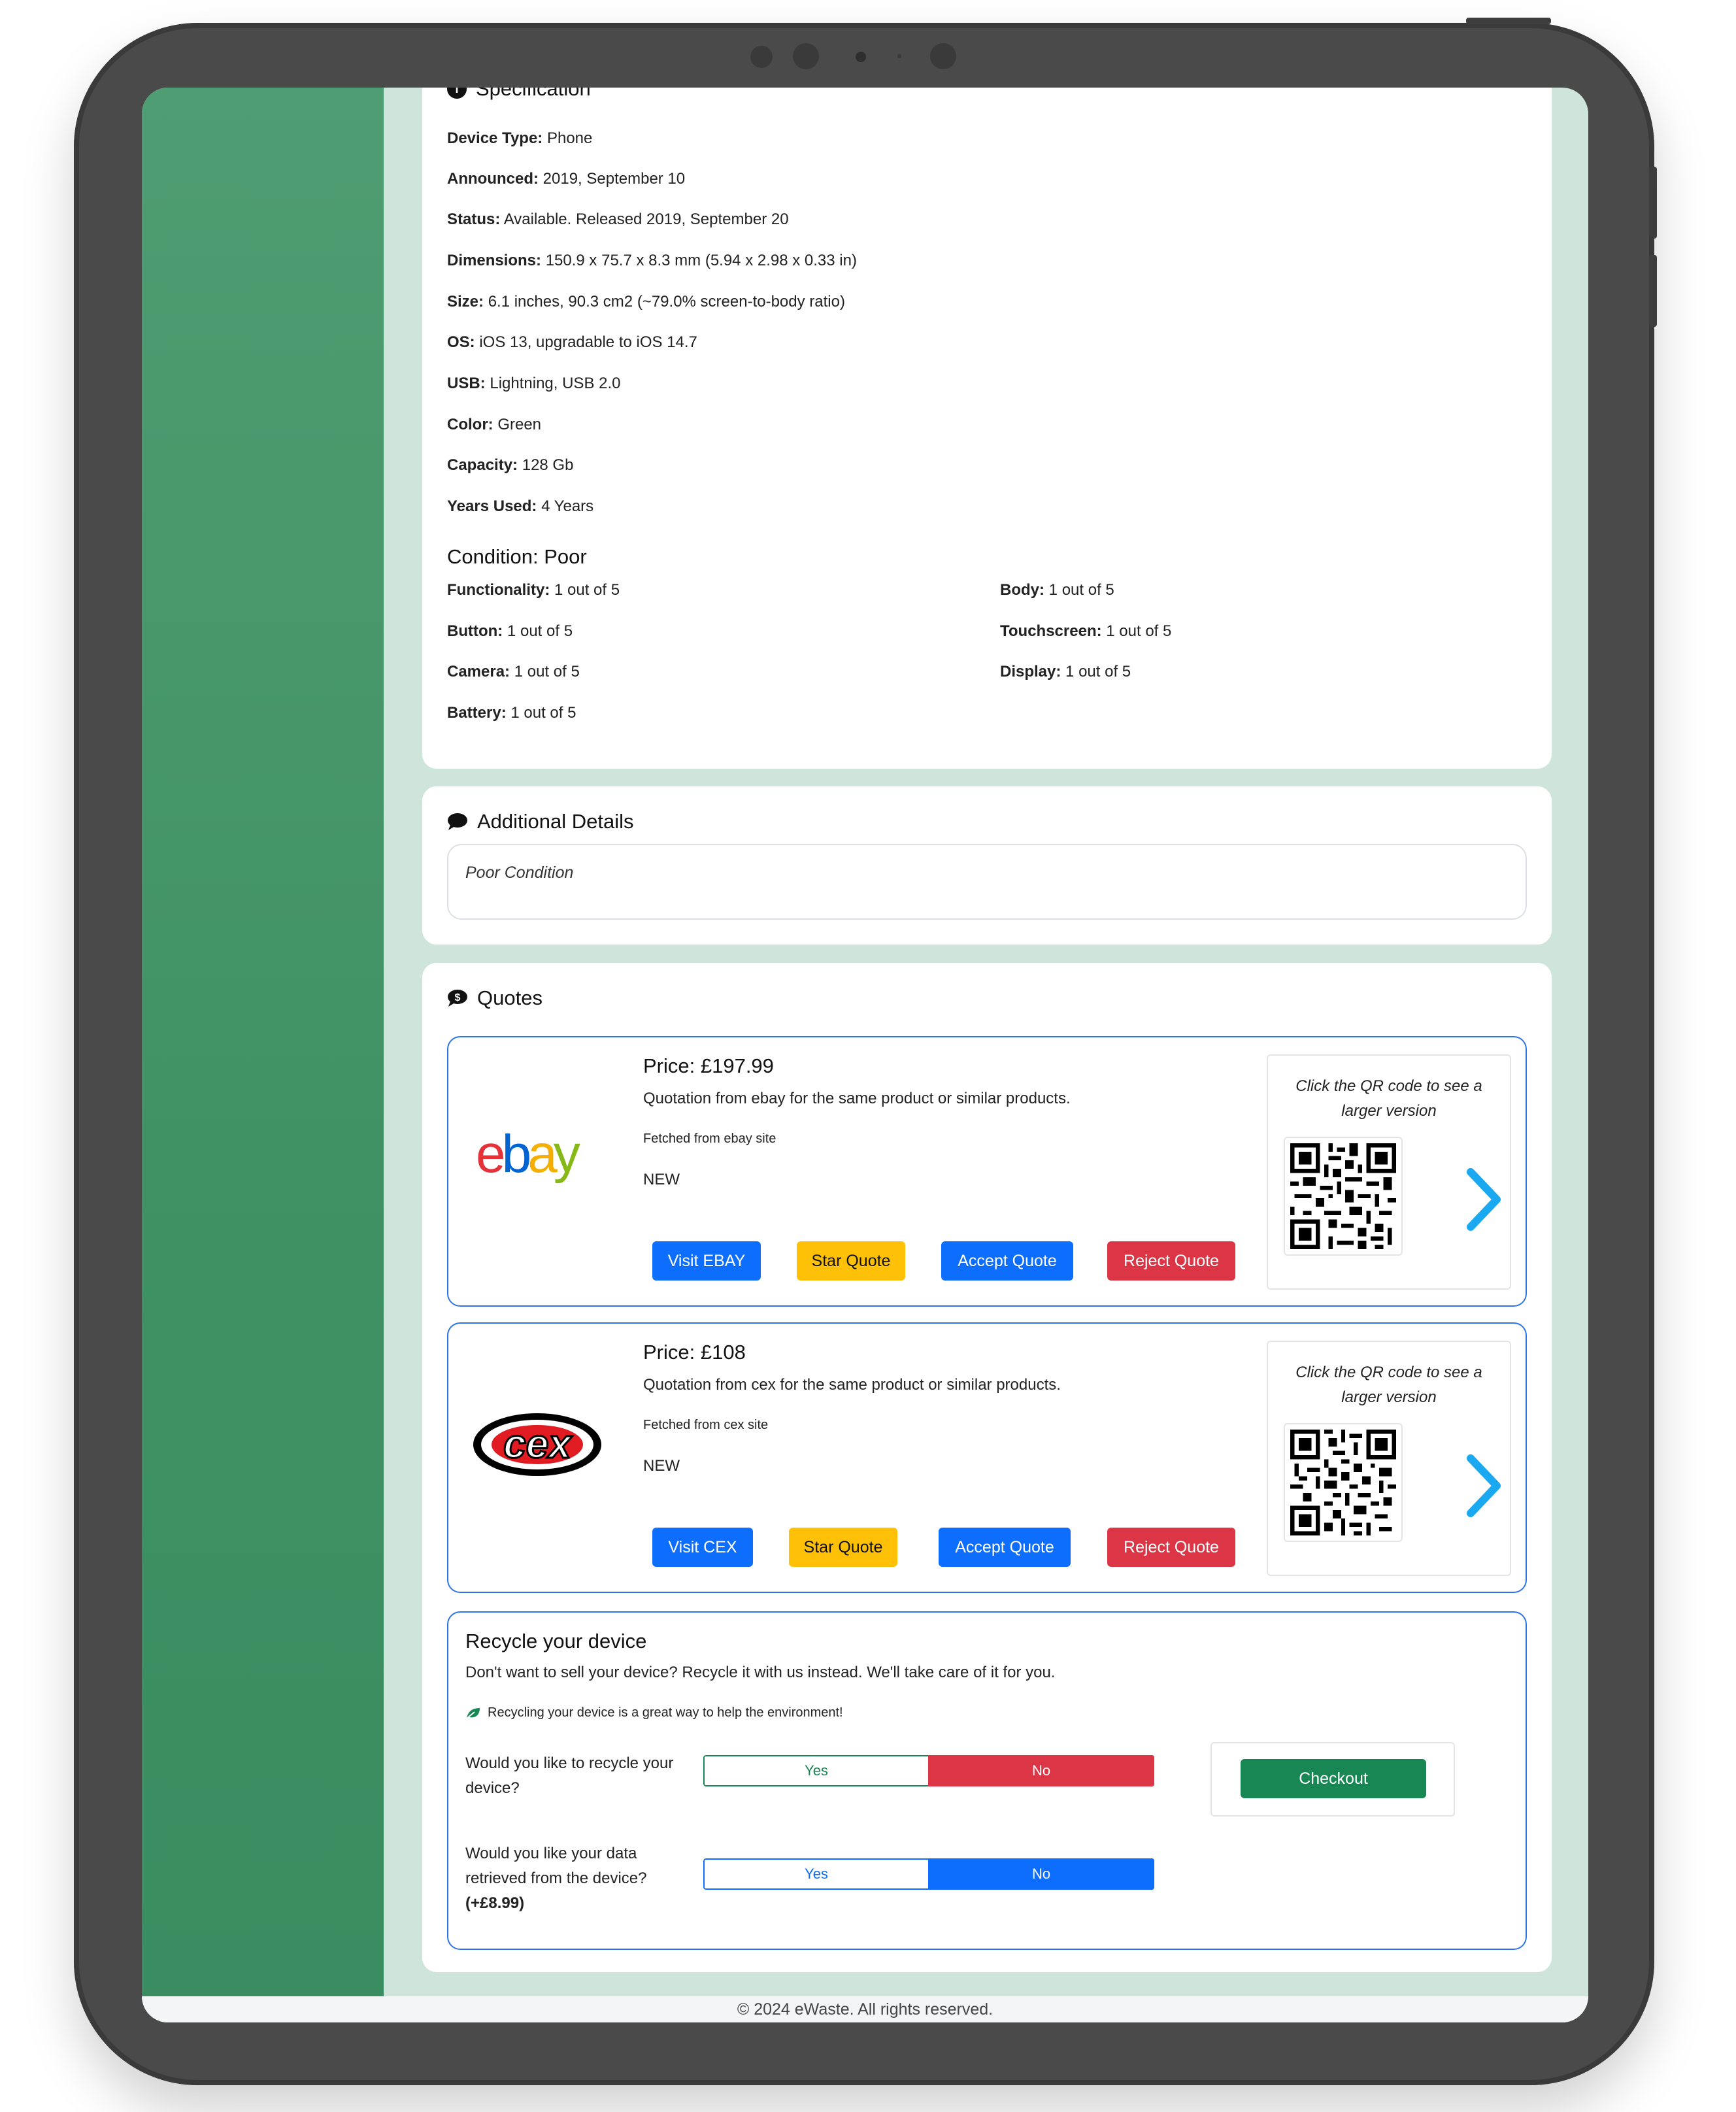 This screenshot has height=2112, width=1736. I want to click on data-retrieval-no-button: No, so click(1041, 1874).